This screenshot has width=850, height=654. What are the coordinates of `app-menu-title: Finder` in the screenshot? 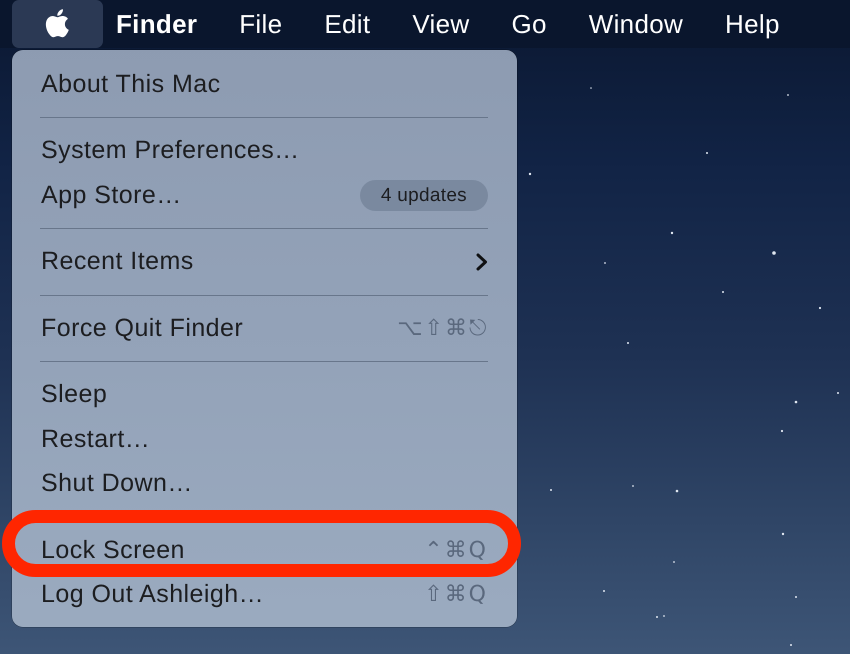 It's located at (156, 24).